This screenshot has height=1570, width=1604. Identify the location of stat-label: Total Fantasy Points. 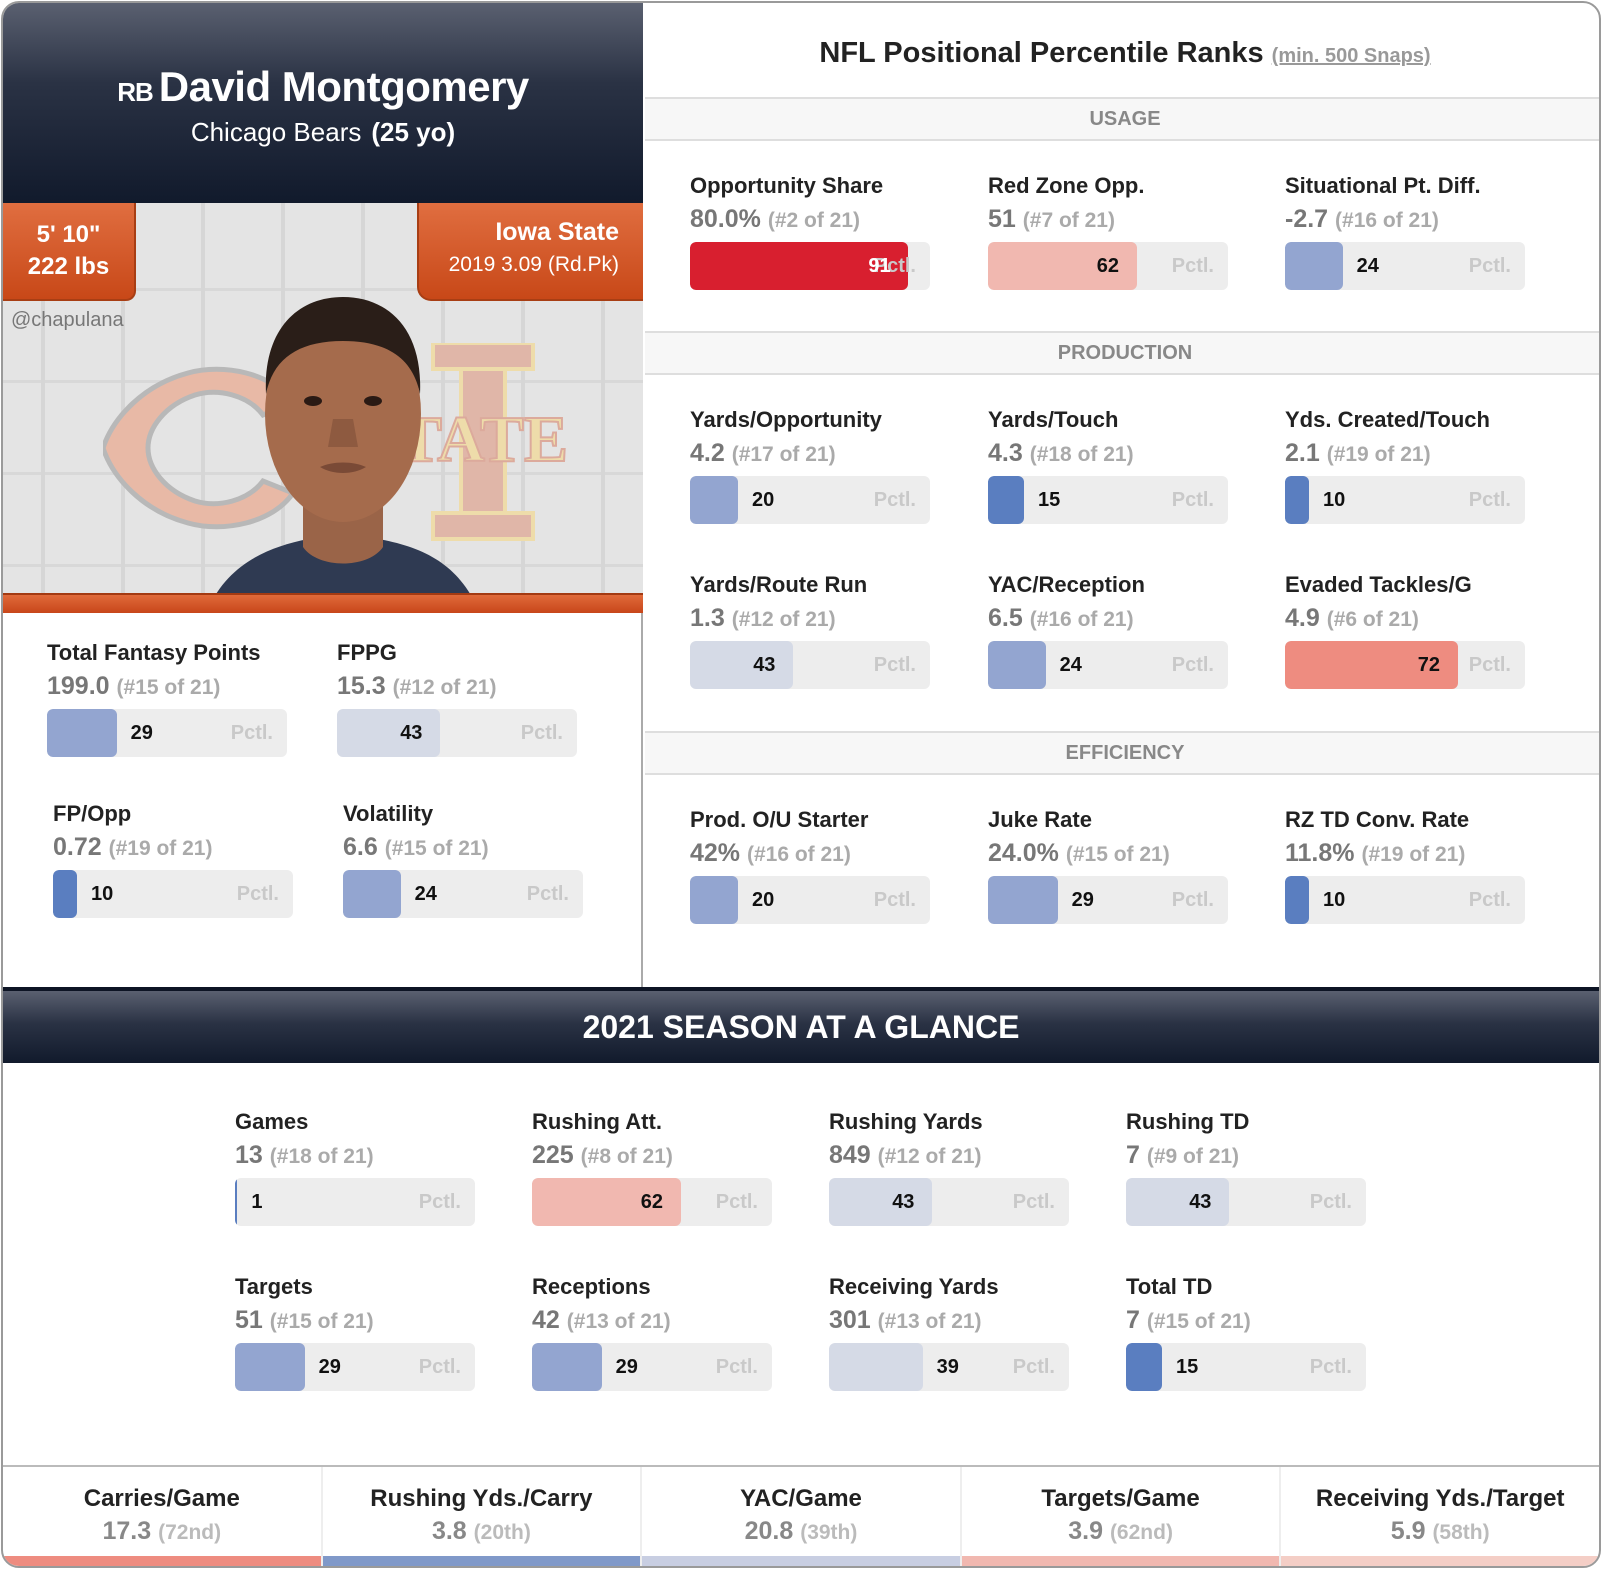
(154, 652).